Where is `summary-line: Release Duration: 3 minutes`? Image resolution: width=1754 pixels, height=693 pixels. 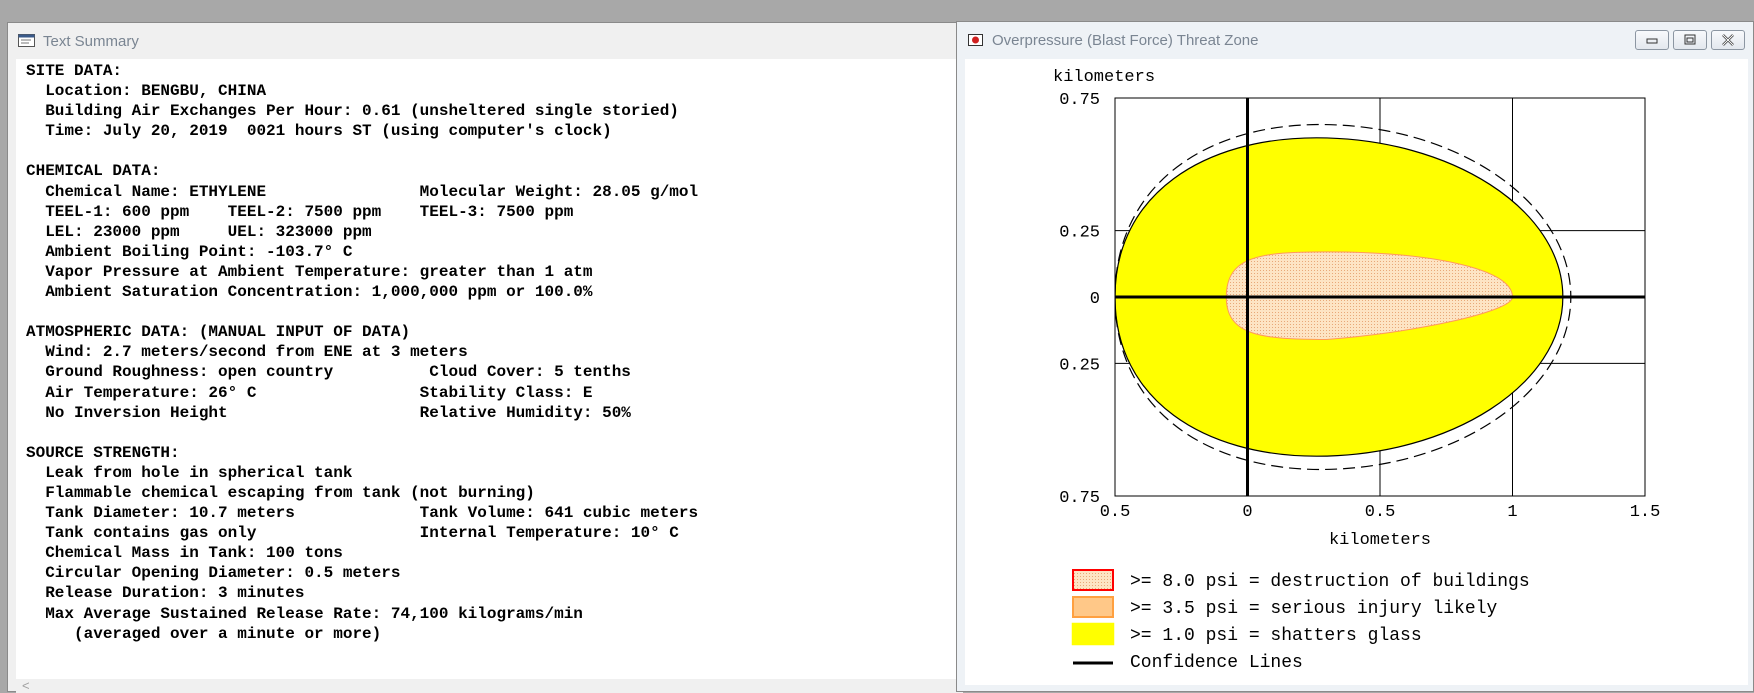
summary-line: Release Duration: 3 minutes is located at coordinates (165, 593).